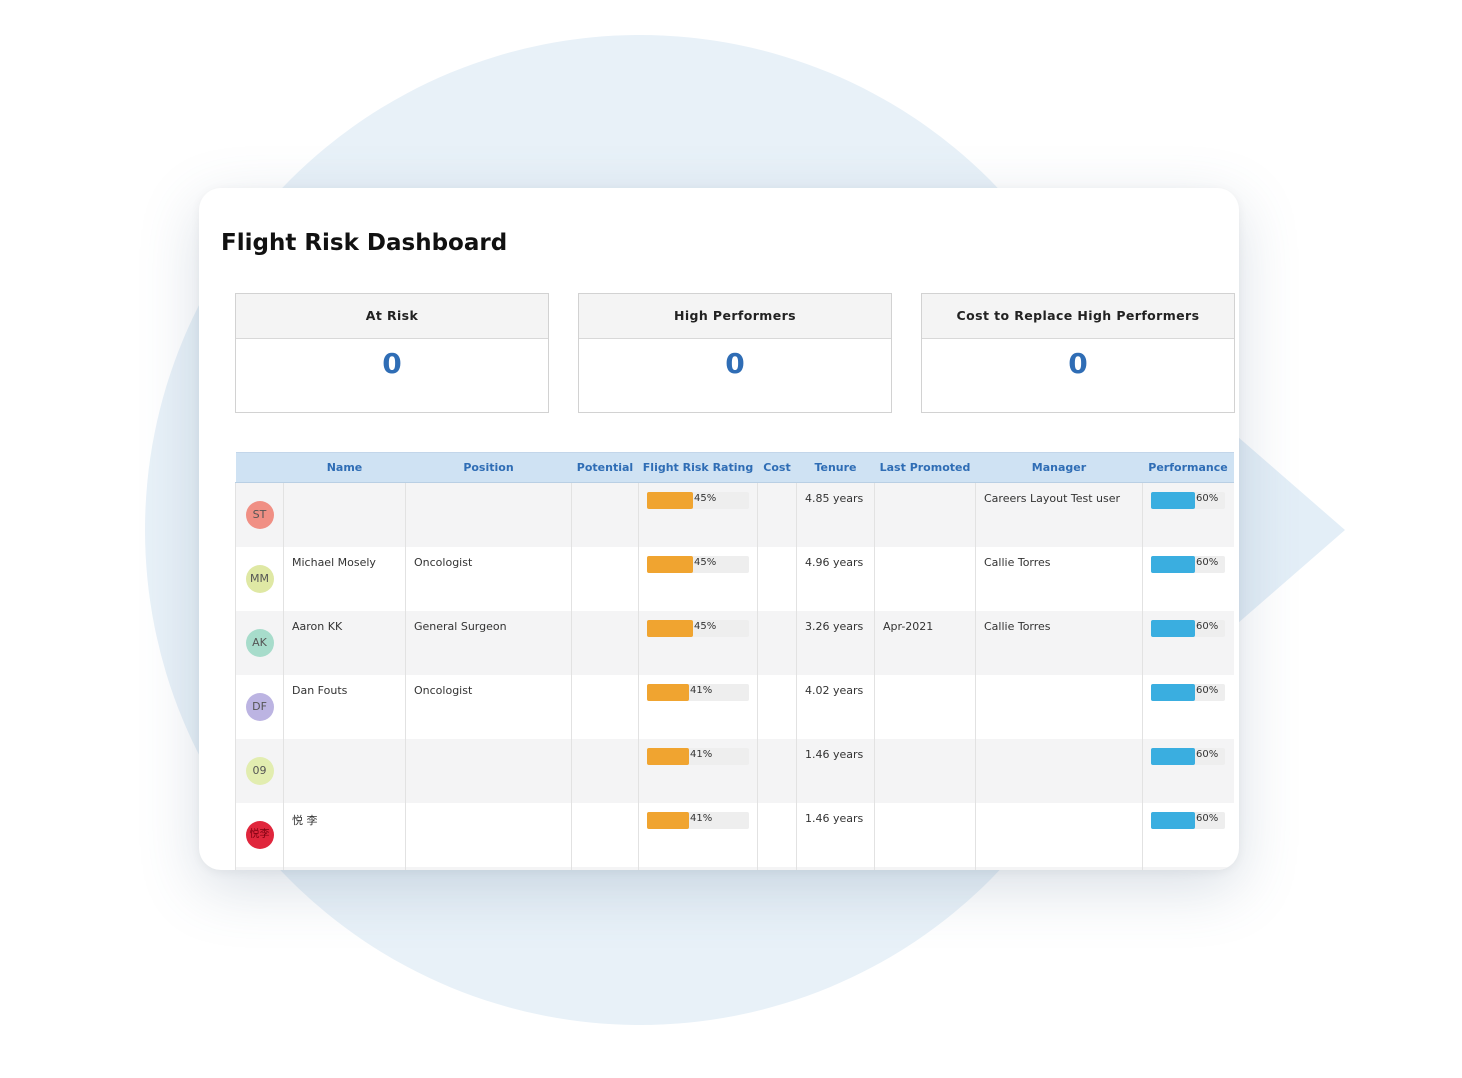  I want to click on page-title: Flight Risk Dashboard, so click(364, 243).